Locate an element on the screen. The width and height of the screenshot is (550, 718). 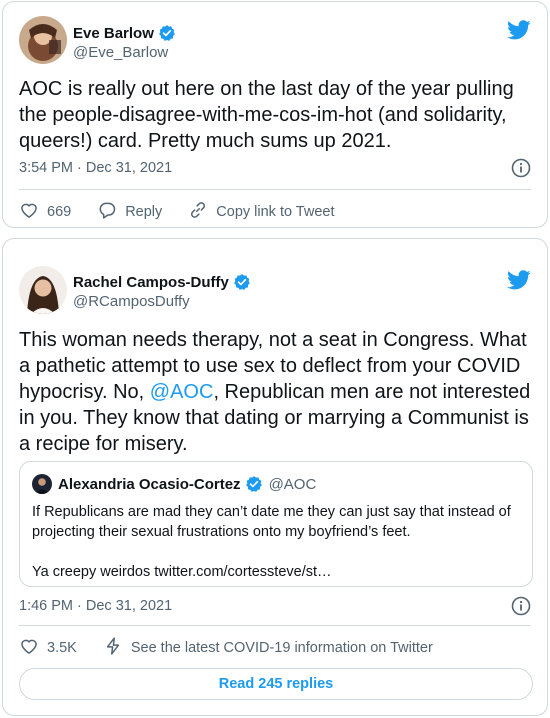
link-icon is located at coordinates (198, 212).